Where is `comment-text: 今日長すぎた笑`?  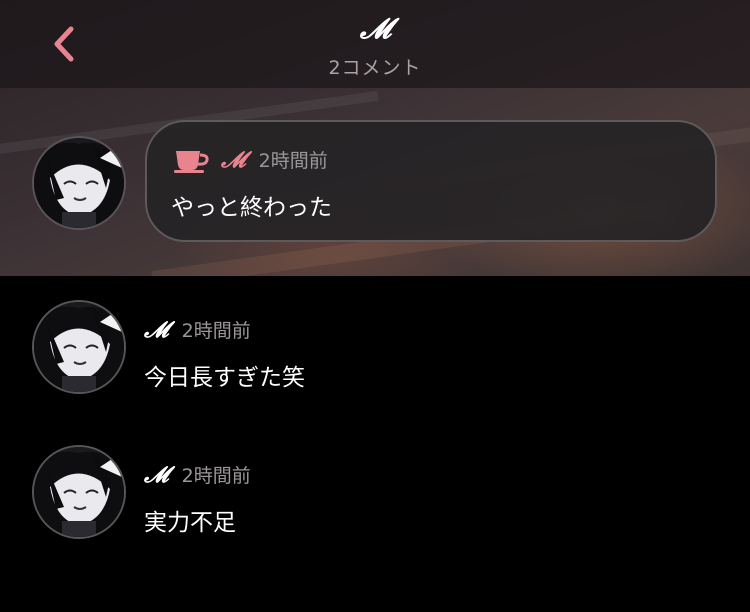
comment-text: 今日長すぎた笑 is located at coordinates (224, 378).